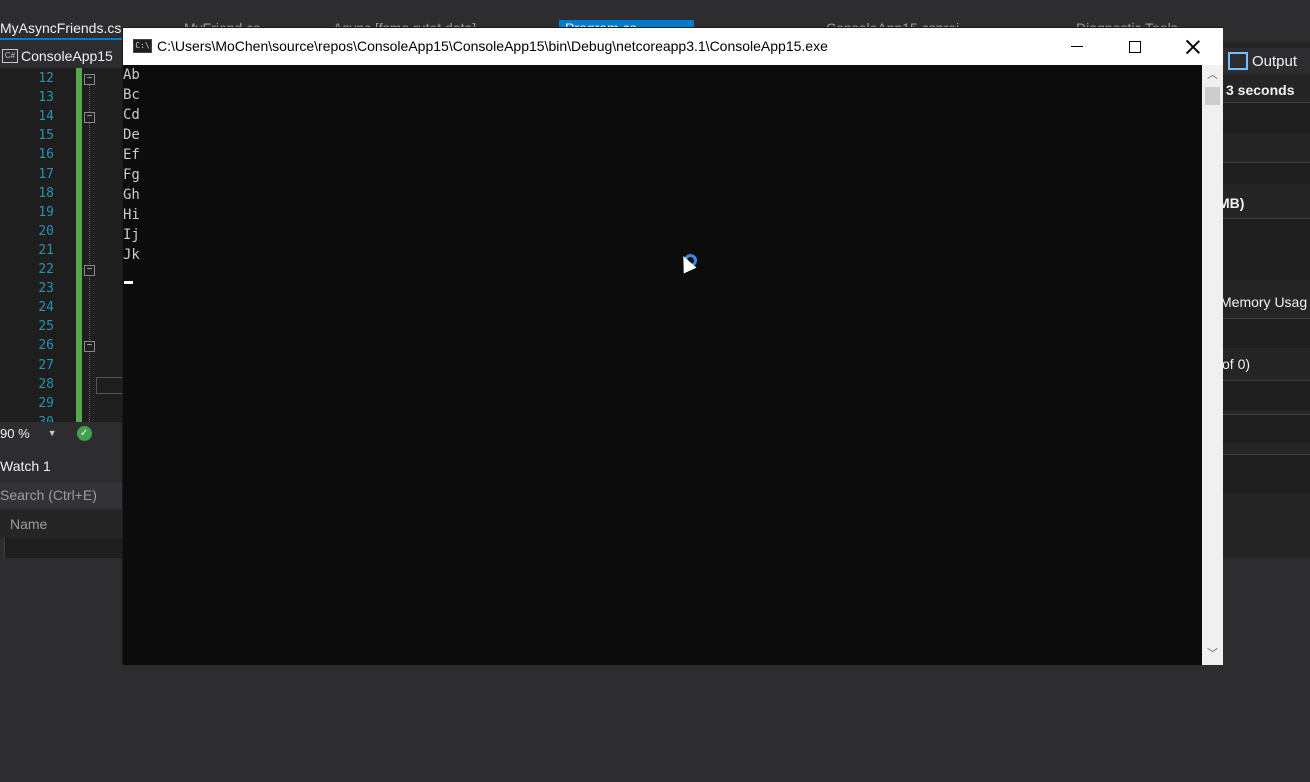  What do you see at coordinates (46, 308) in the screenshot?
I see `line-number: 24` at bounding box center [46, 308].